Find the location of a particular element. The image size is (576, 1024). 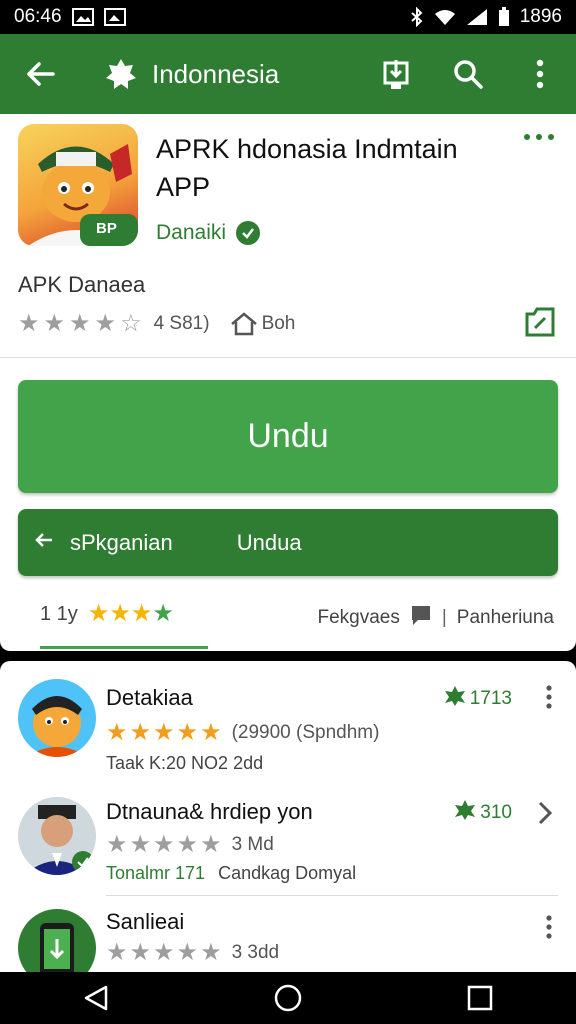

square-recents-icon is located at coordinates (480, 998).